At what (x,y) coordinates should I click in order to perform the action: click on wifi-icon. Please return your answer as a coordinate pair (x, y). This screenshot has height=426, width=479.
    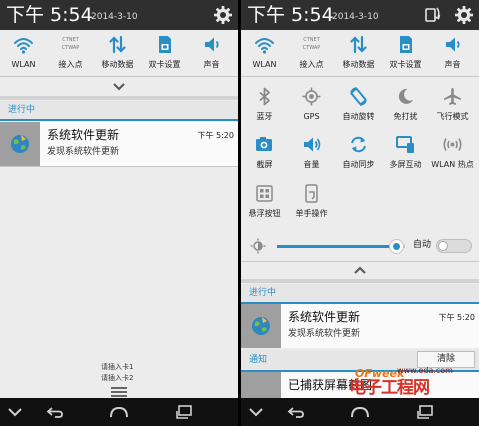
    Looking at the image, I should click on (23, 46).